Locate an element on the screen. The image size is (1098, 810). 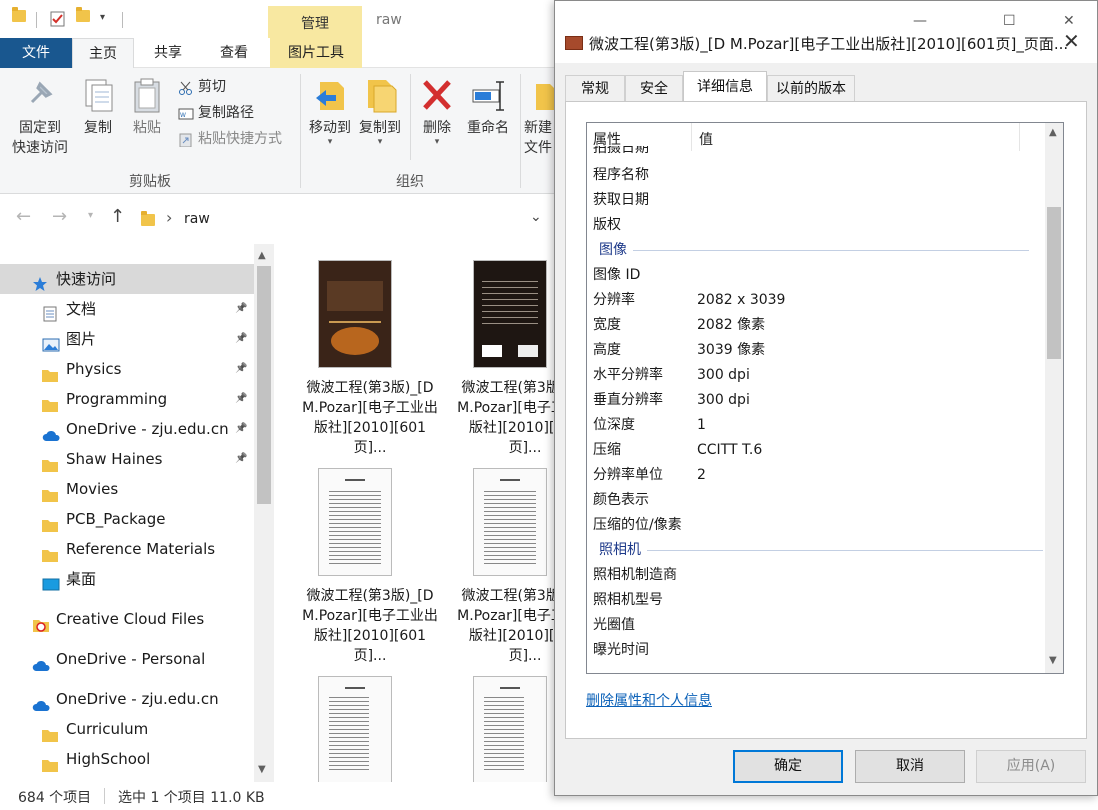
property-row: 位深度 1 is located at coordinates (816, 425).